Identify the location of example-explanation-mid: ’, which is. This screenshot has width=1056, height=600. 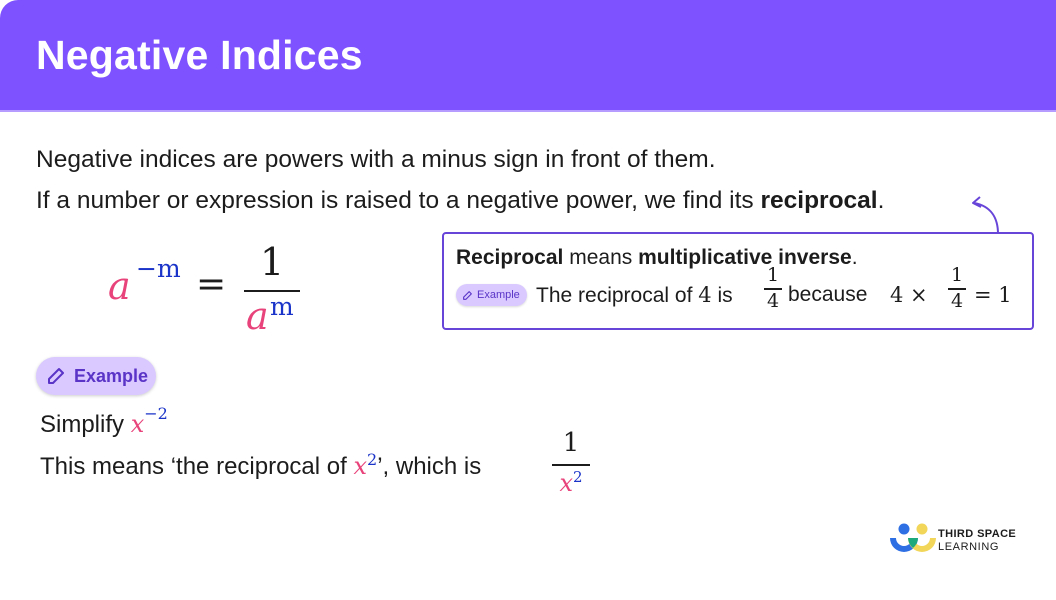
(429, 466).